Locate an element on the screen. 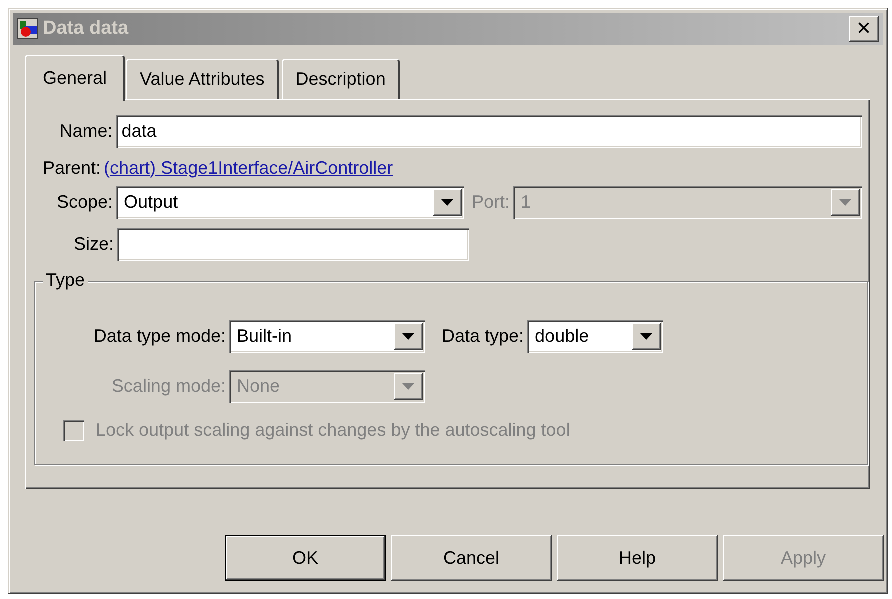 The width and height of the screenshot is (892, 599). close-button: × is located at coordinates (864, 29).